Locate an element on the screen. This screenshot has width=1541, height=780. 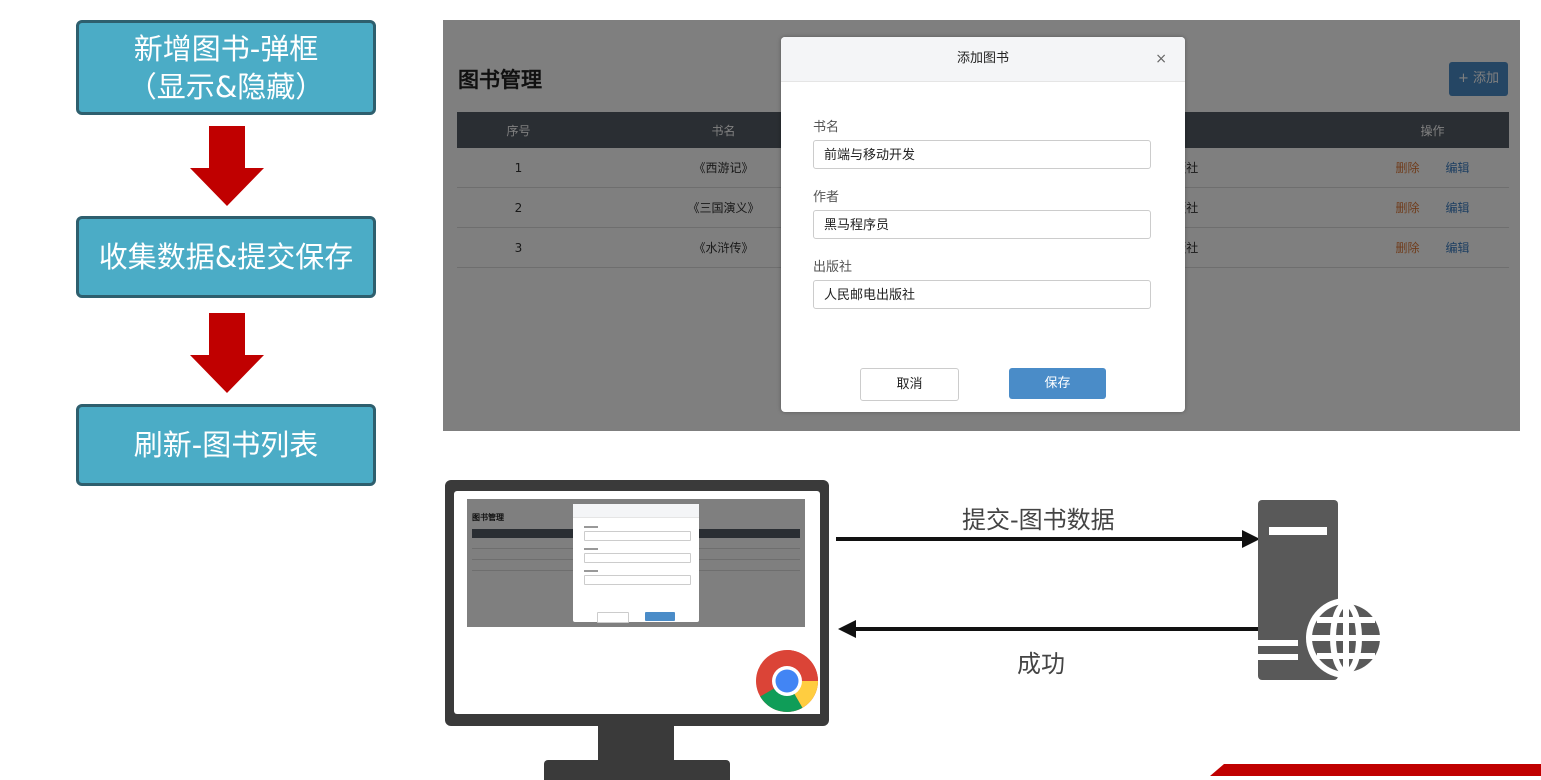
step-collect-submit: 收集数据&提交保存 is located at coordinates (226, 257).